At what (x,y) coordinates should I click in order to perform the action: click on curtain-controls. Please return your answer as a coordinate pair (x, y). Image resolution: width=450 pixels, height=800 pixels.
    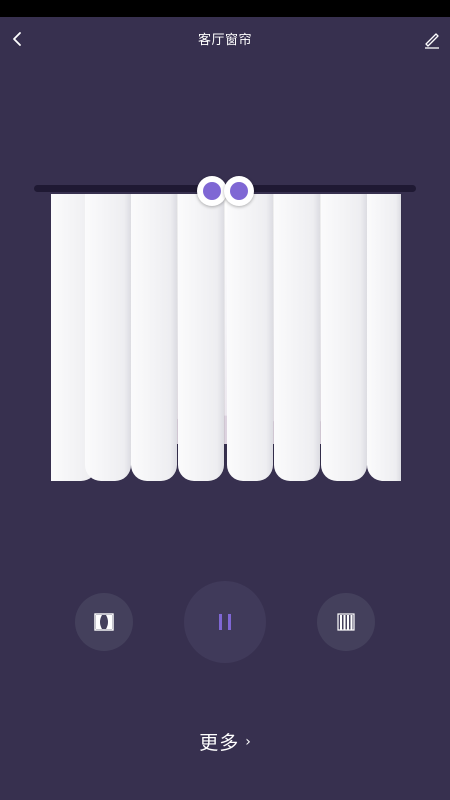
    Looking at the image, I should click on (225, 622).